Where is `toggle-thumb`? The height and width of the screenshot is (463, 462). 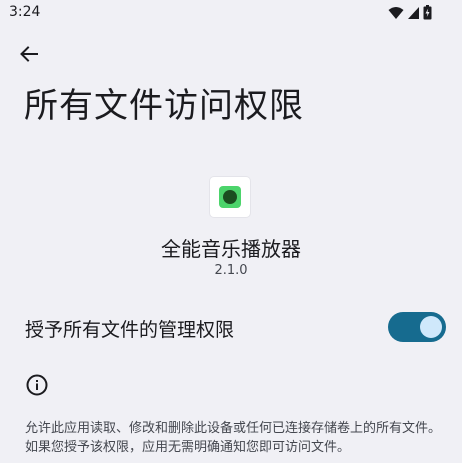
toggle-thumb is located at coordinates (431, 327).